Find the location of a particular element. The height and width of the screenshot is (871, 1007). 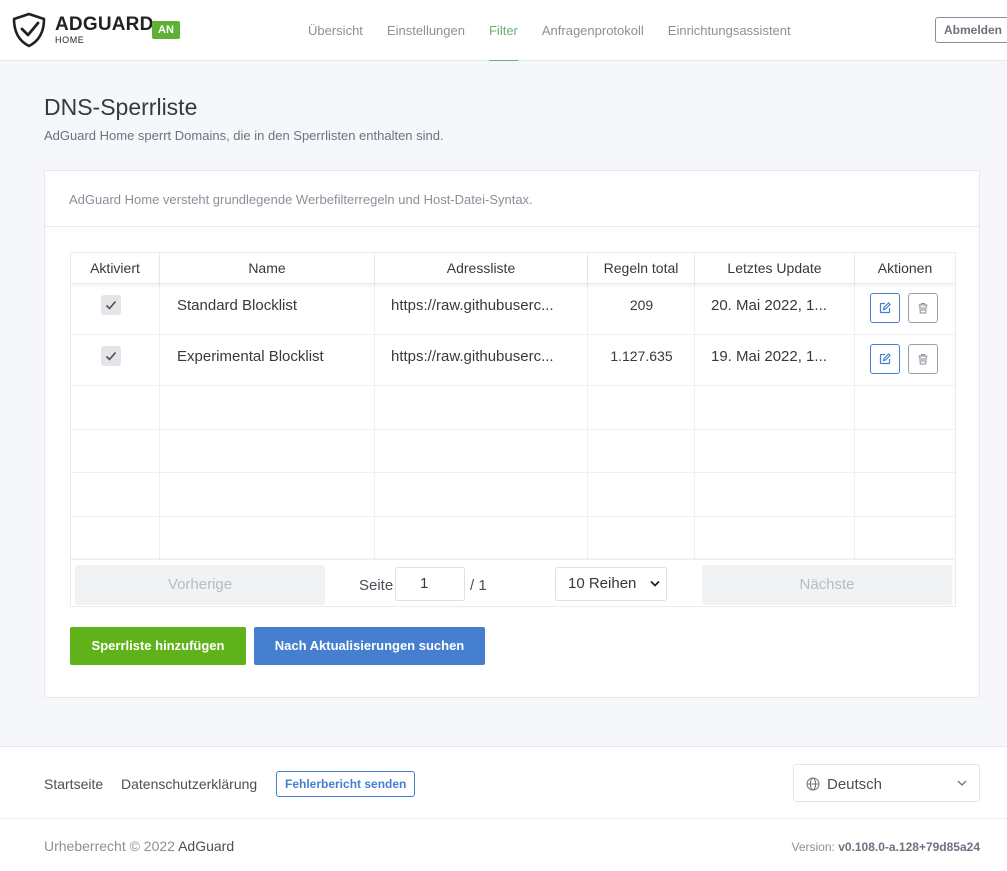

blocklist-name: Standard Blocklist is located at coordinates (237, 305).